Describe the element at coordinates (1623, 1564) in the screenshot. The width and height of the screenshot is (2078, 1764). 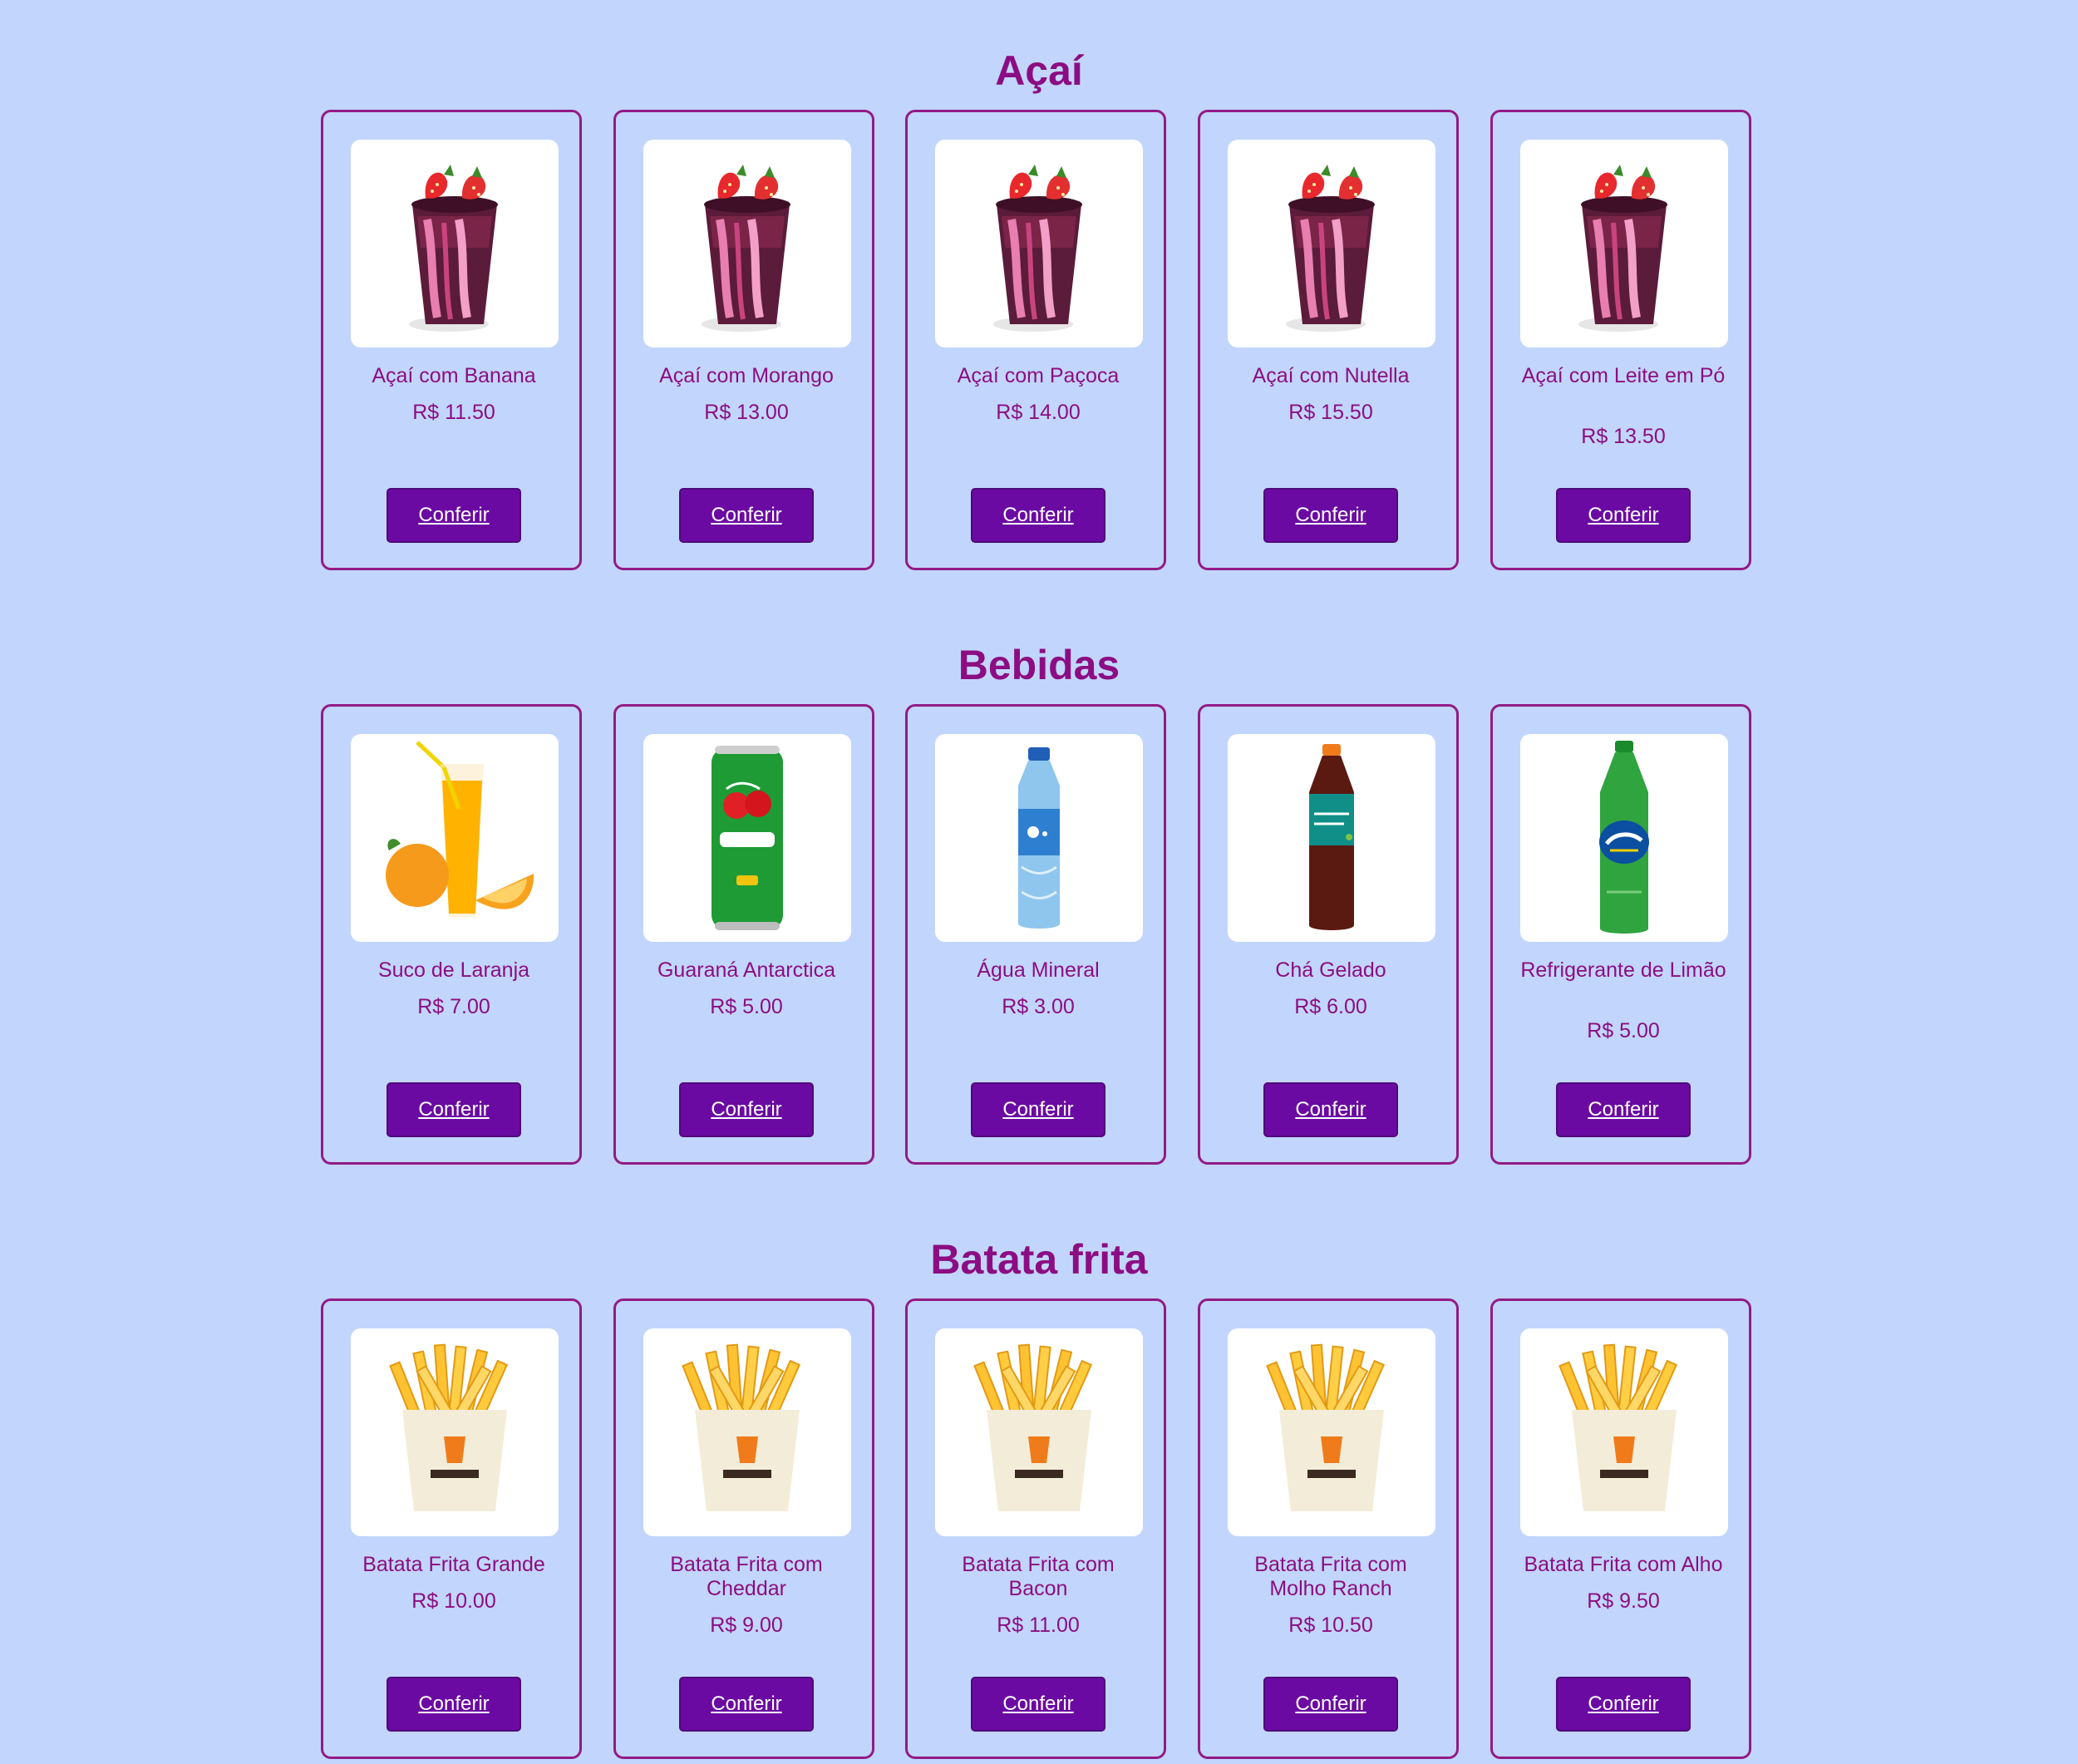
I see `product-name: Batata Frita com Alho` at that location.